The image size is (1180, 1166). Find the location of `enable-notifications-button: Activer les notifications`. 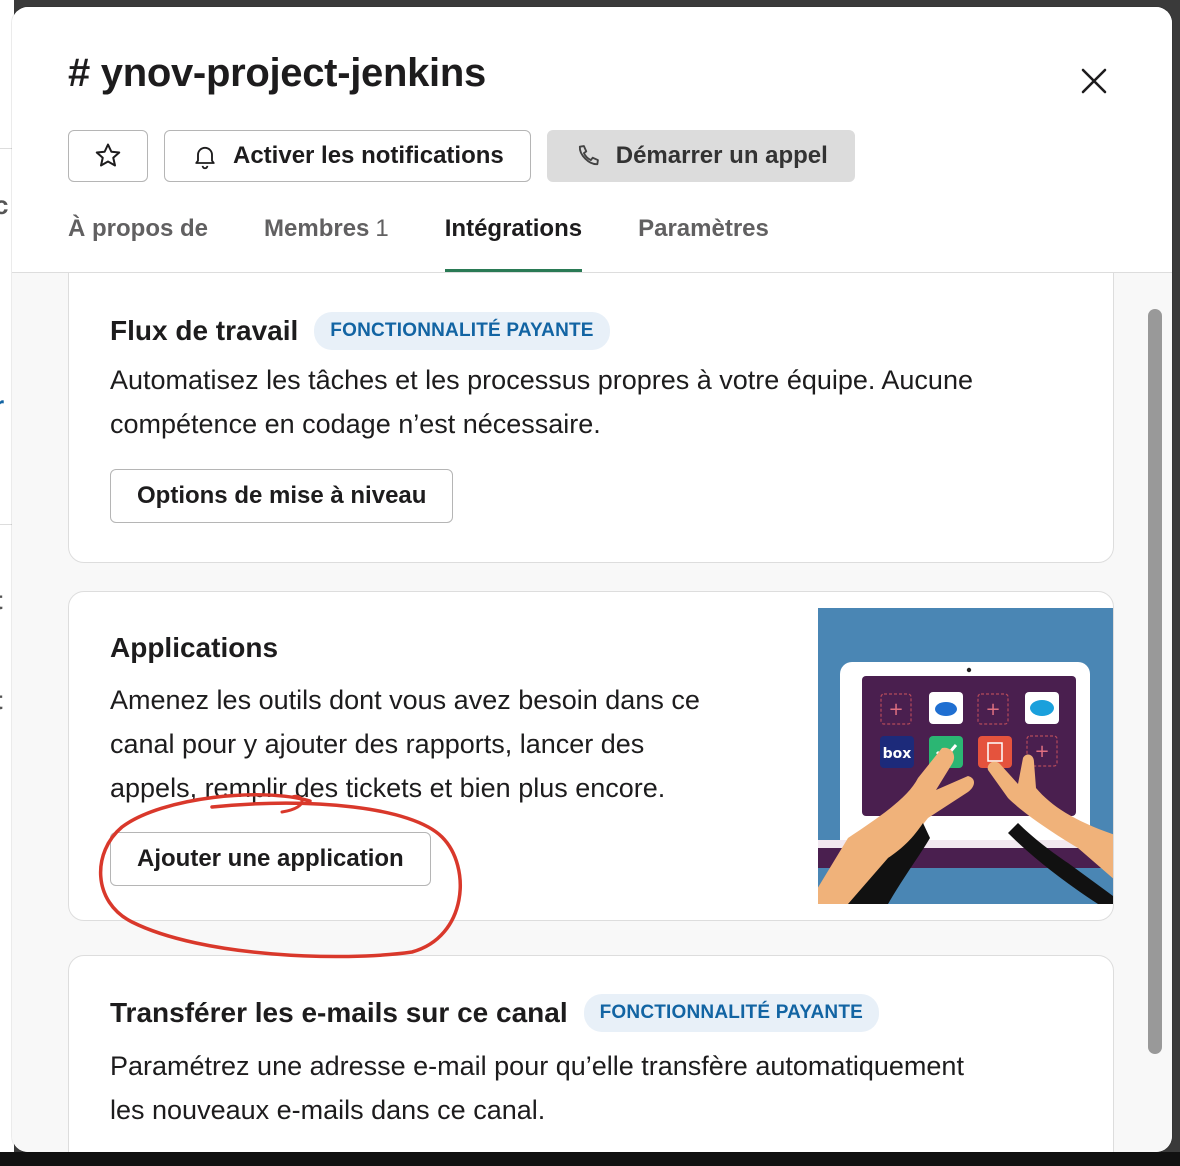

enable-notifications-button: Activer les notifications is located at coordinates (347, 156).